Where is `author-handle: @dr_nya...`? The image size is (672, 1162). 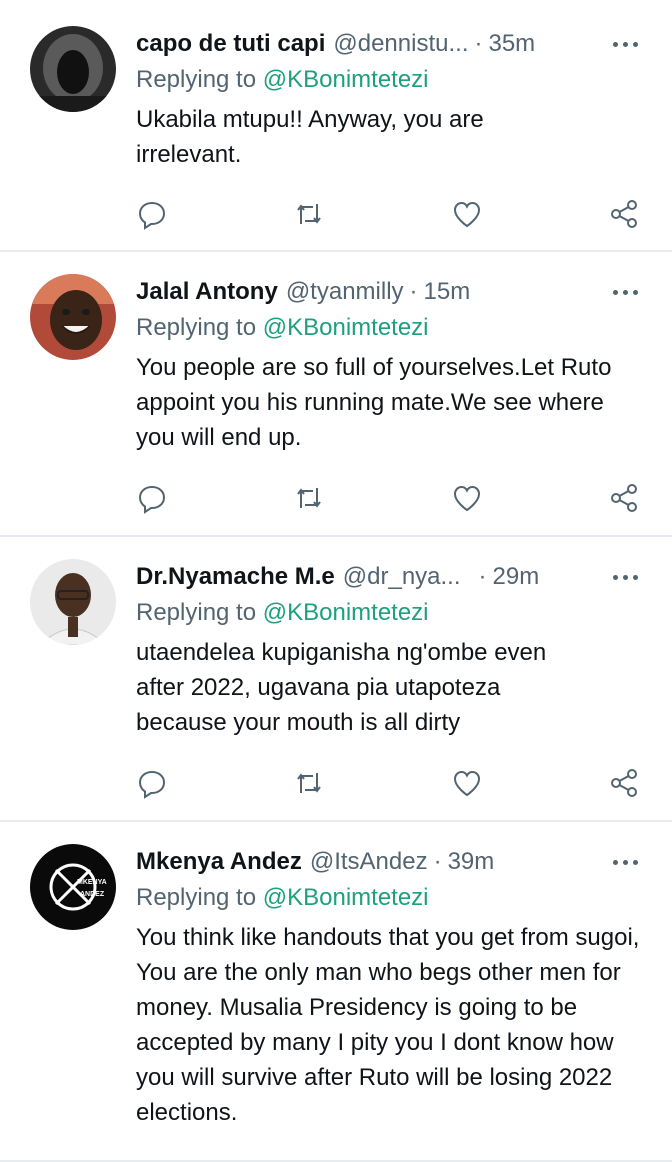 author-handle: @dr_nya... is located at coordinates (402, 577).